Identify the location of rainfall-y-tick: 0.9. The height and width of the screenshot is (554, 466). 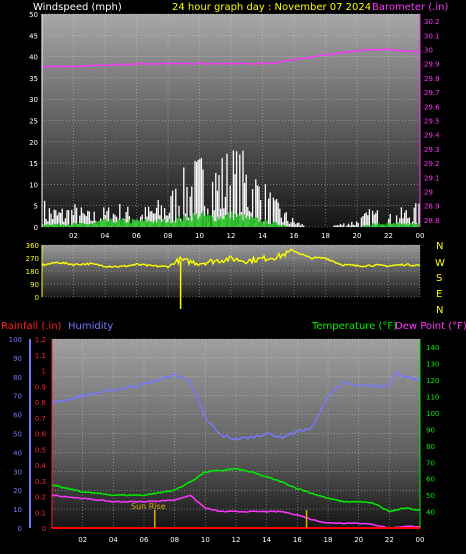
(40, 387).